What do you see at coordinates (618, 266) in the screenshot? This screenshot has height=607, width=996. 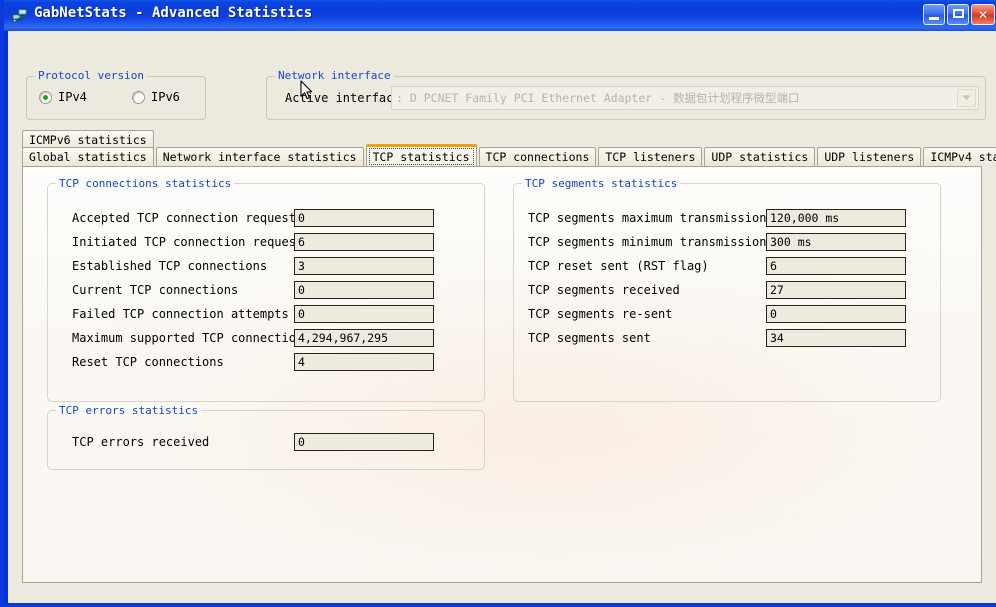 I see `stat-label-tcp-reset-sent: TCP reset sent (RST flag)` at bounding box center [618, 266].